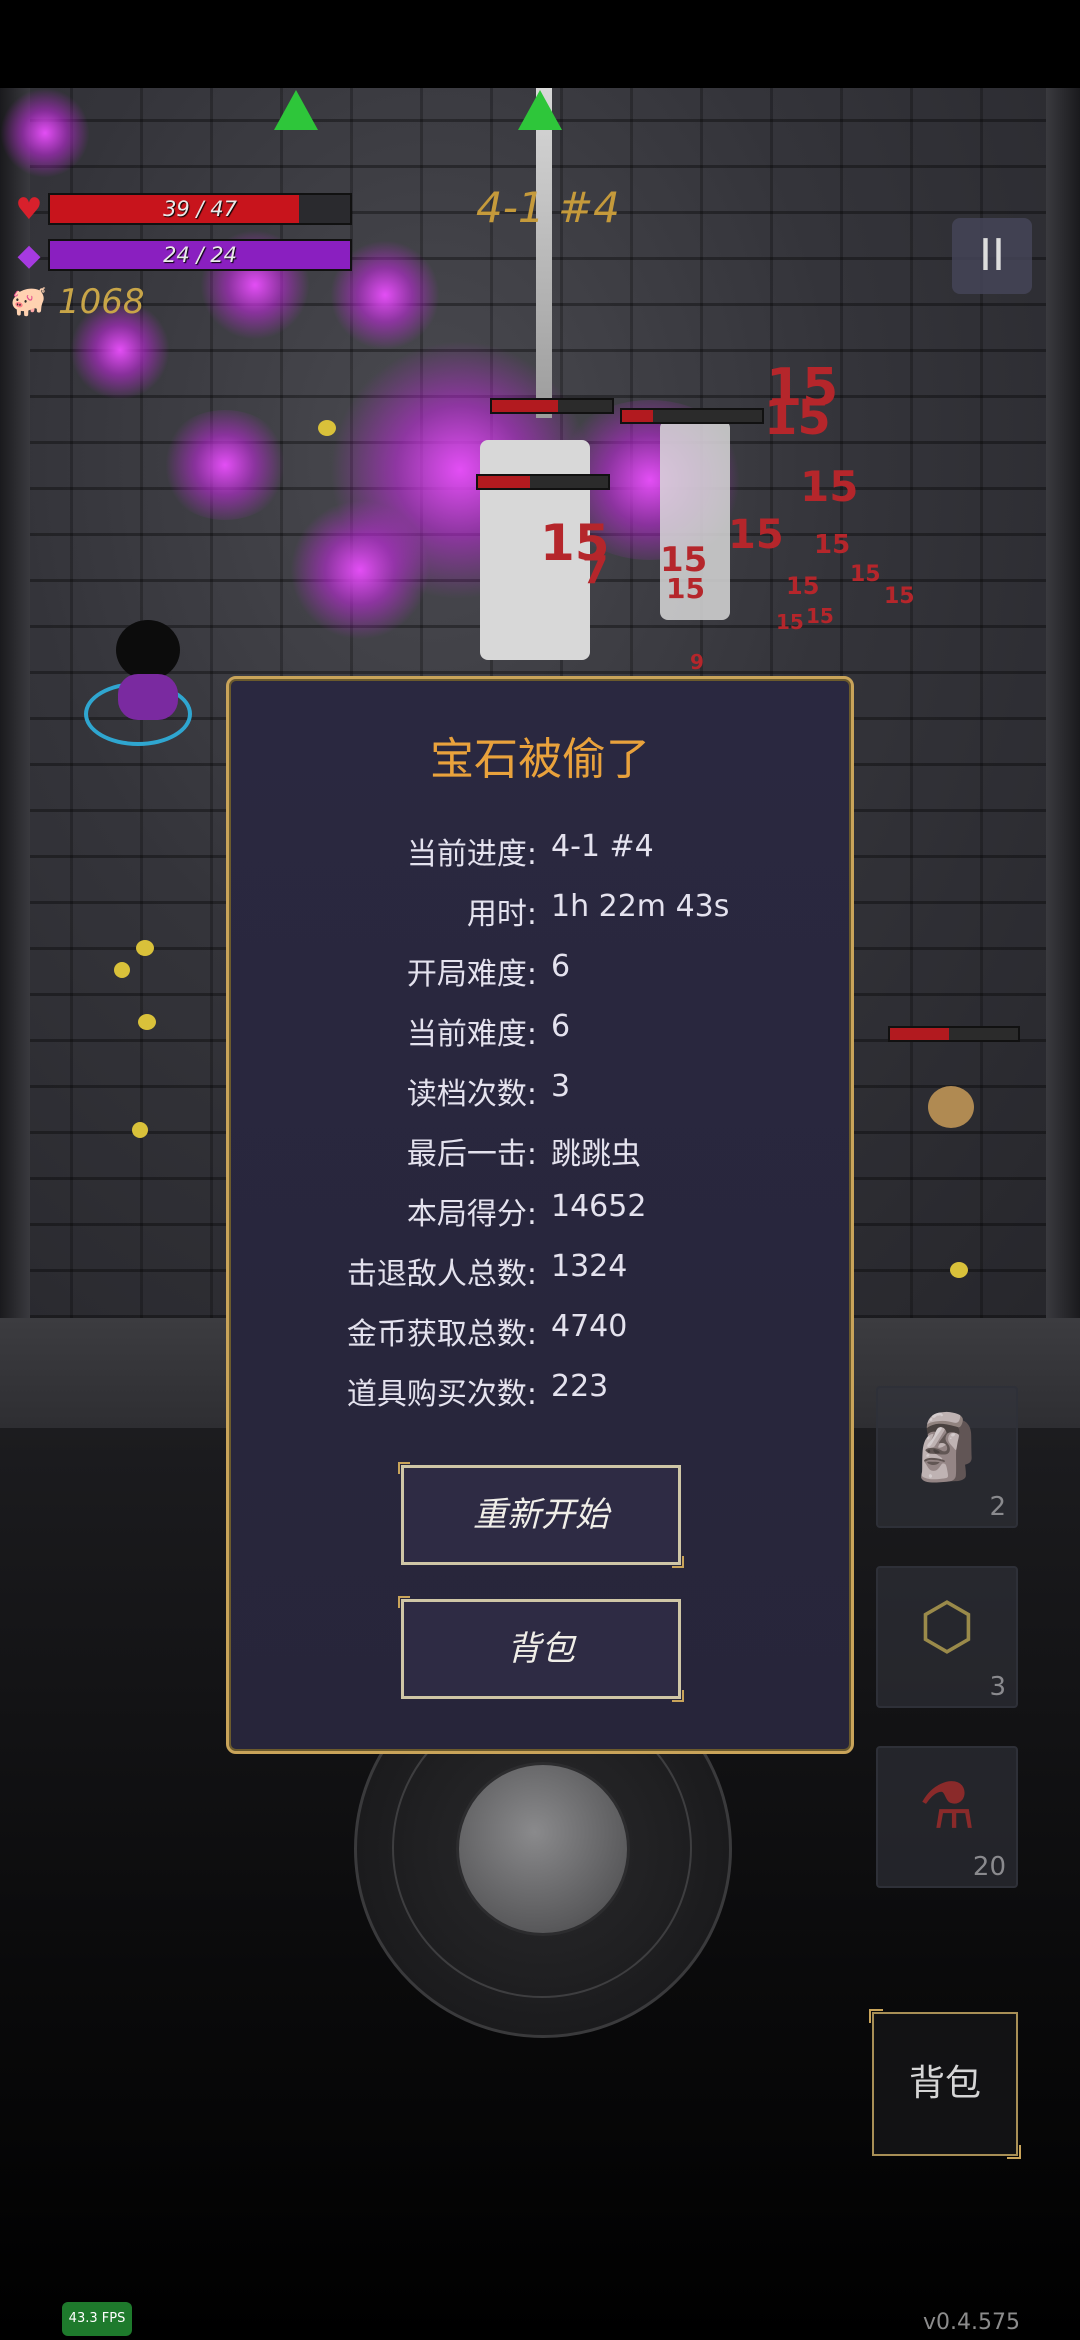  I want to click on player-character, so click(145, 683).